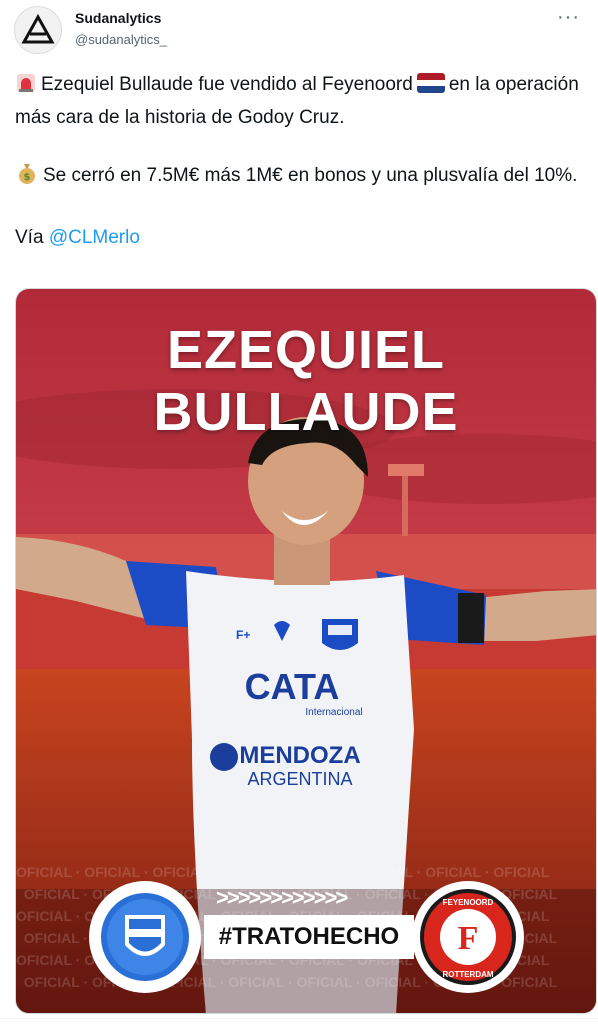 The image size is (598, 1024). I want to click on svg-text: FEYENOORD, so click(468, 902).